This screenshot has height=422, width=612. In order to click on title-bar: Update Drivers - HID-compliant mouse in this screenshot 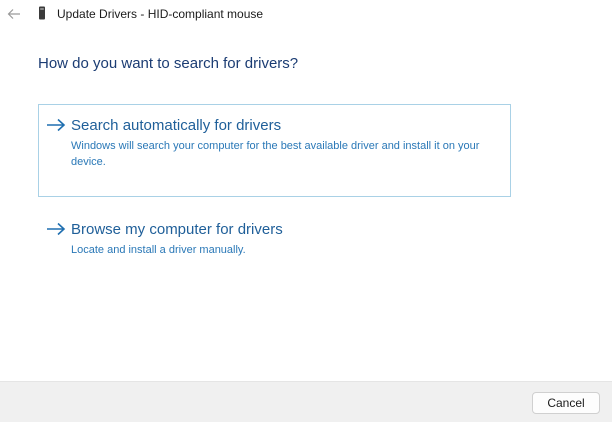, I will do `click(306, 15)`.